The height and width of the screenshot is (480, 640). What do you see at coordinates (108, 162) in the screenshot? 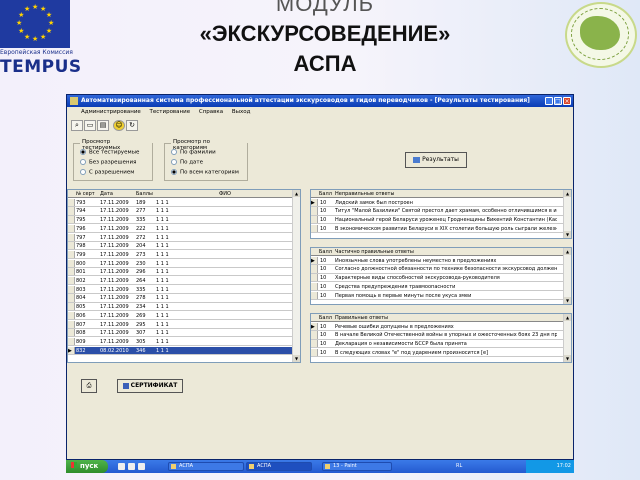
I see `radio-without-permission: Без разрешения` at bounding box center [108, 162].